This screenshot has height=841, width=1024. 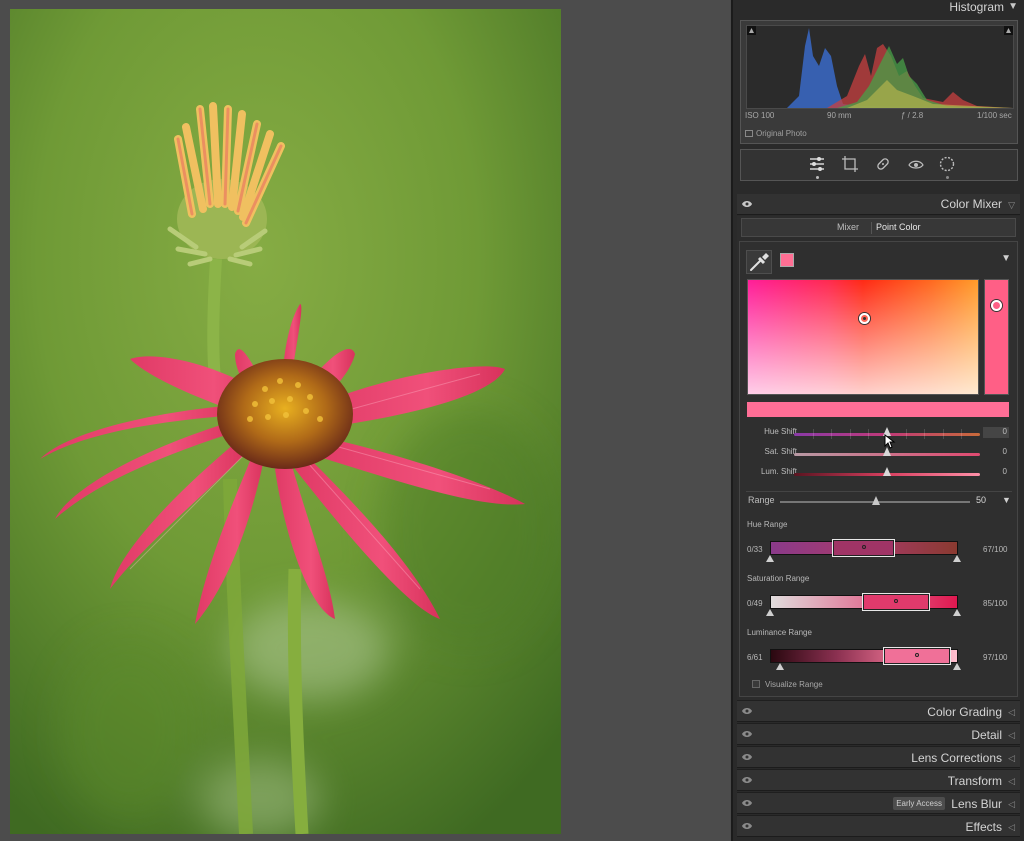 I want to click on luminance-range-center-handle, so click(x=917, y=655).